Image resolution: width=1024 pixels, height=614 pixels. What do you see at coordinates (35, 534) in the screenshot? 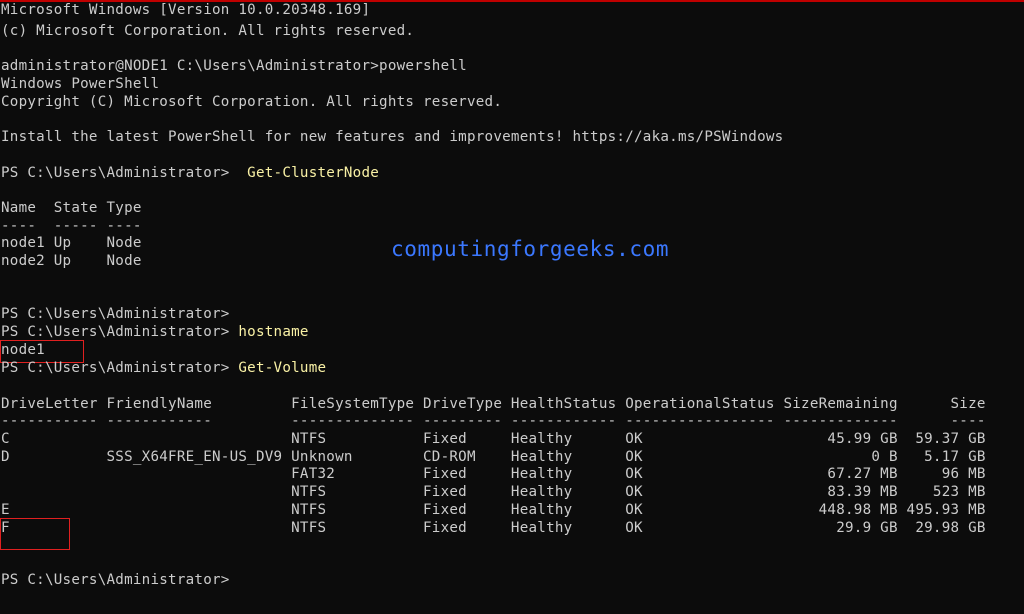
I see `drive-f-highlight-box` at bounding box center [35, 534].